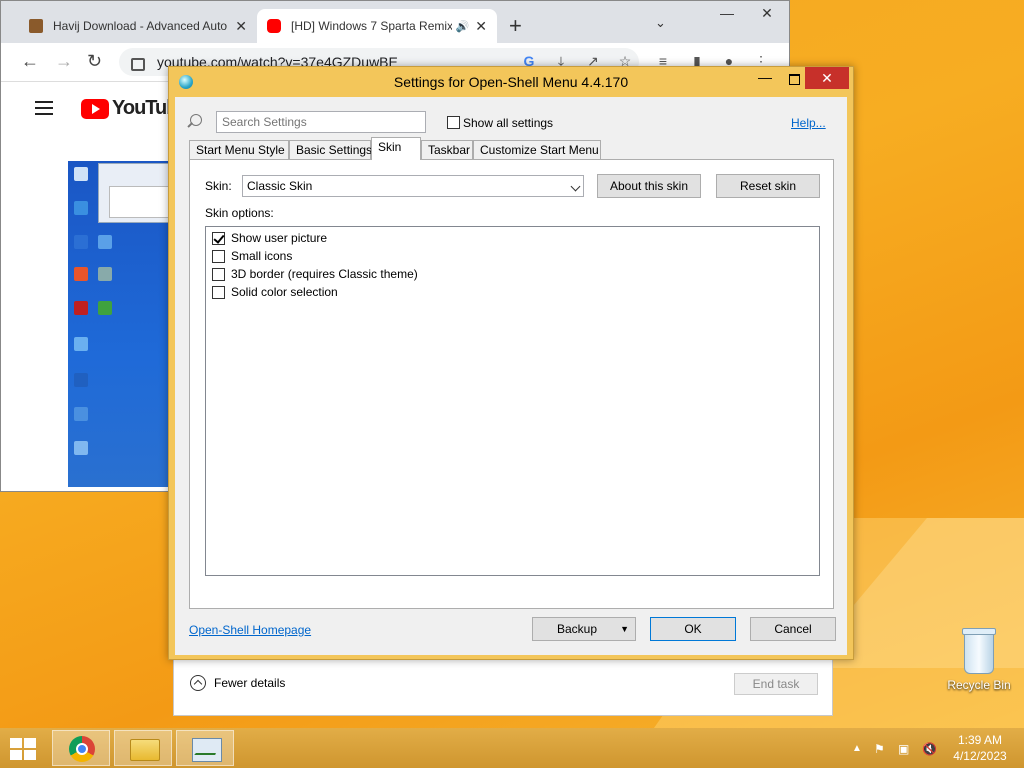 The height and width of the screenshot is (768, 1024). What do you see at coordinates (776, 684) in the screenshot?
I see `end-task-button: End task` at bounding box center [776, 684].